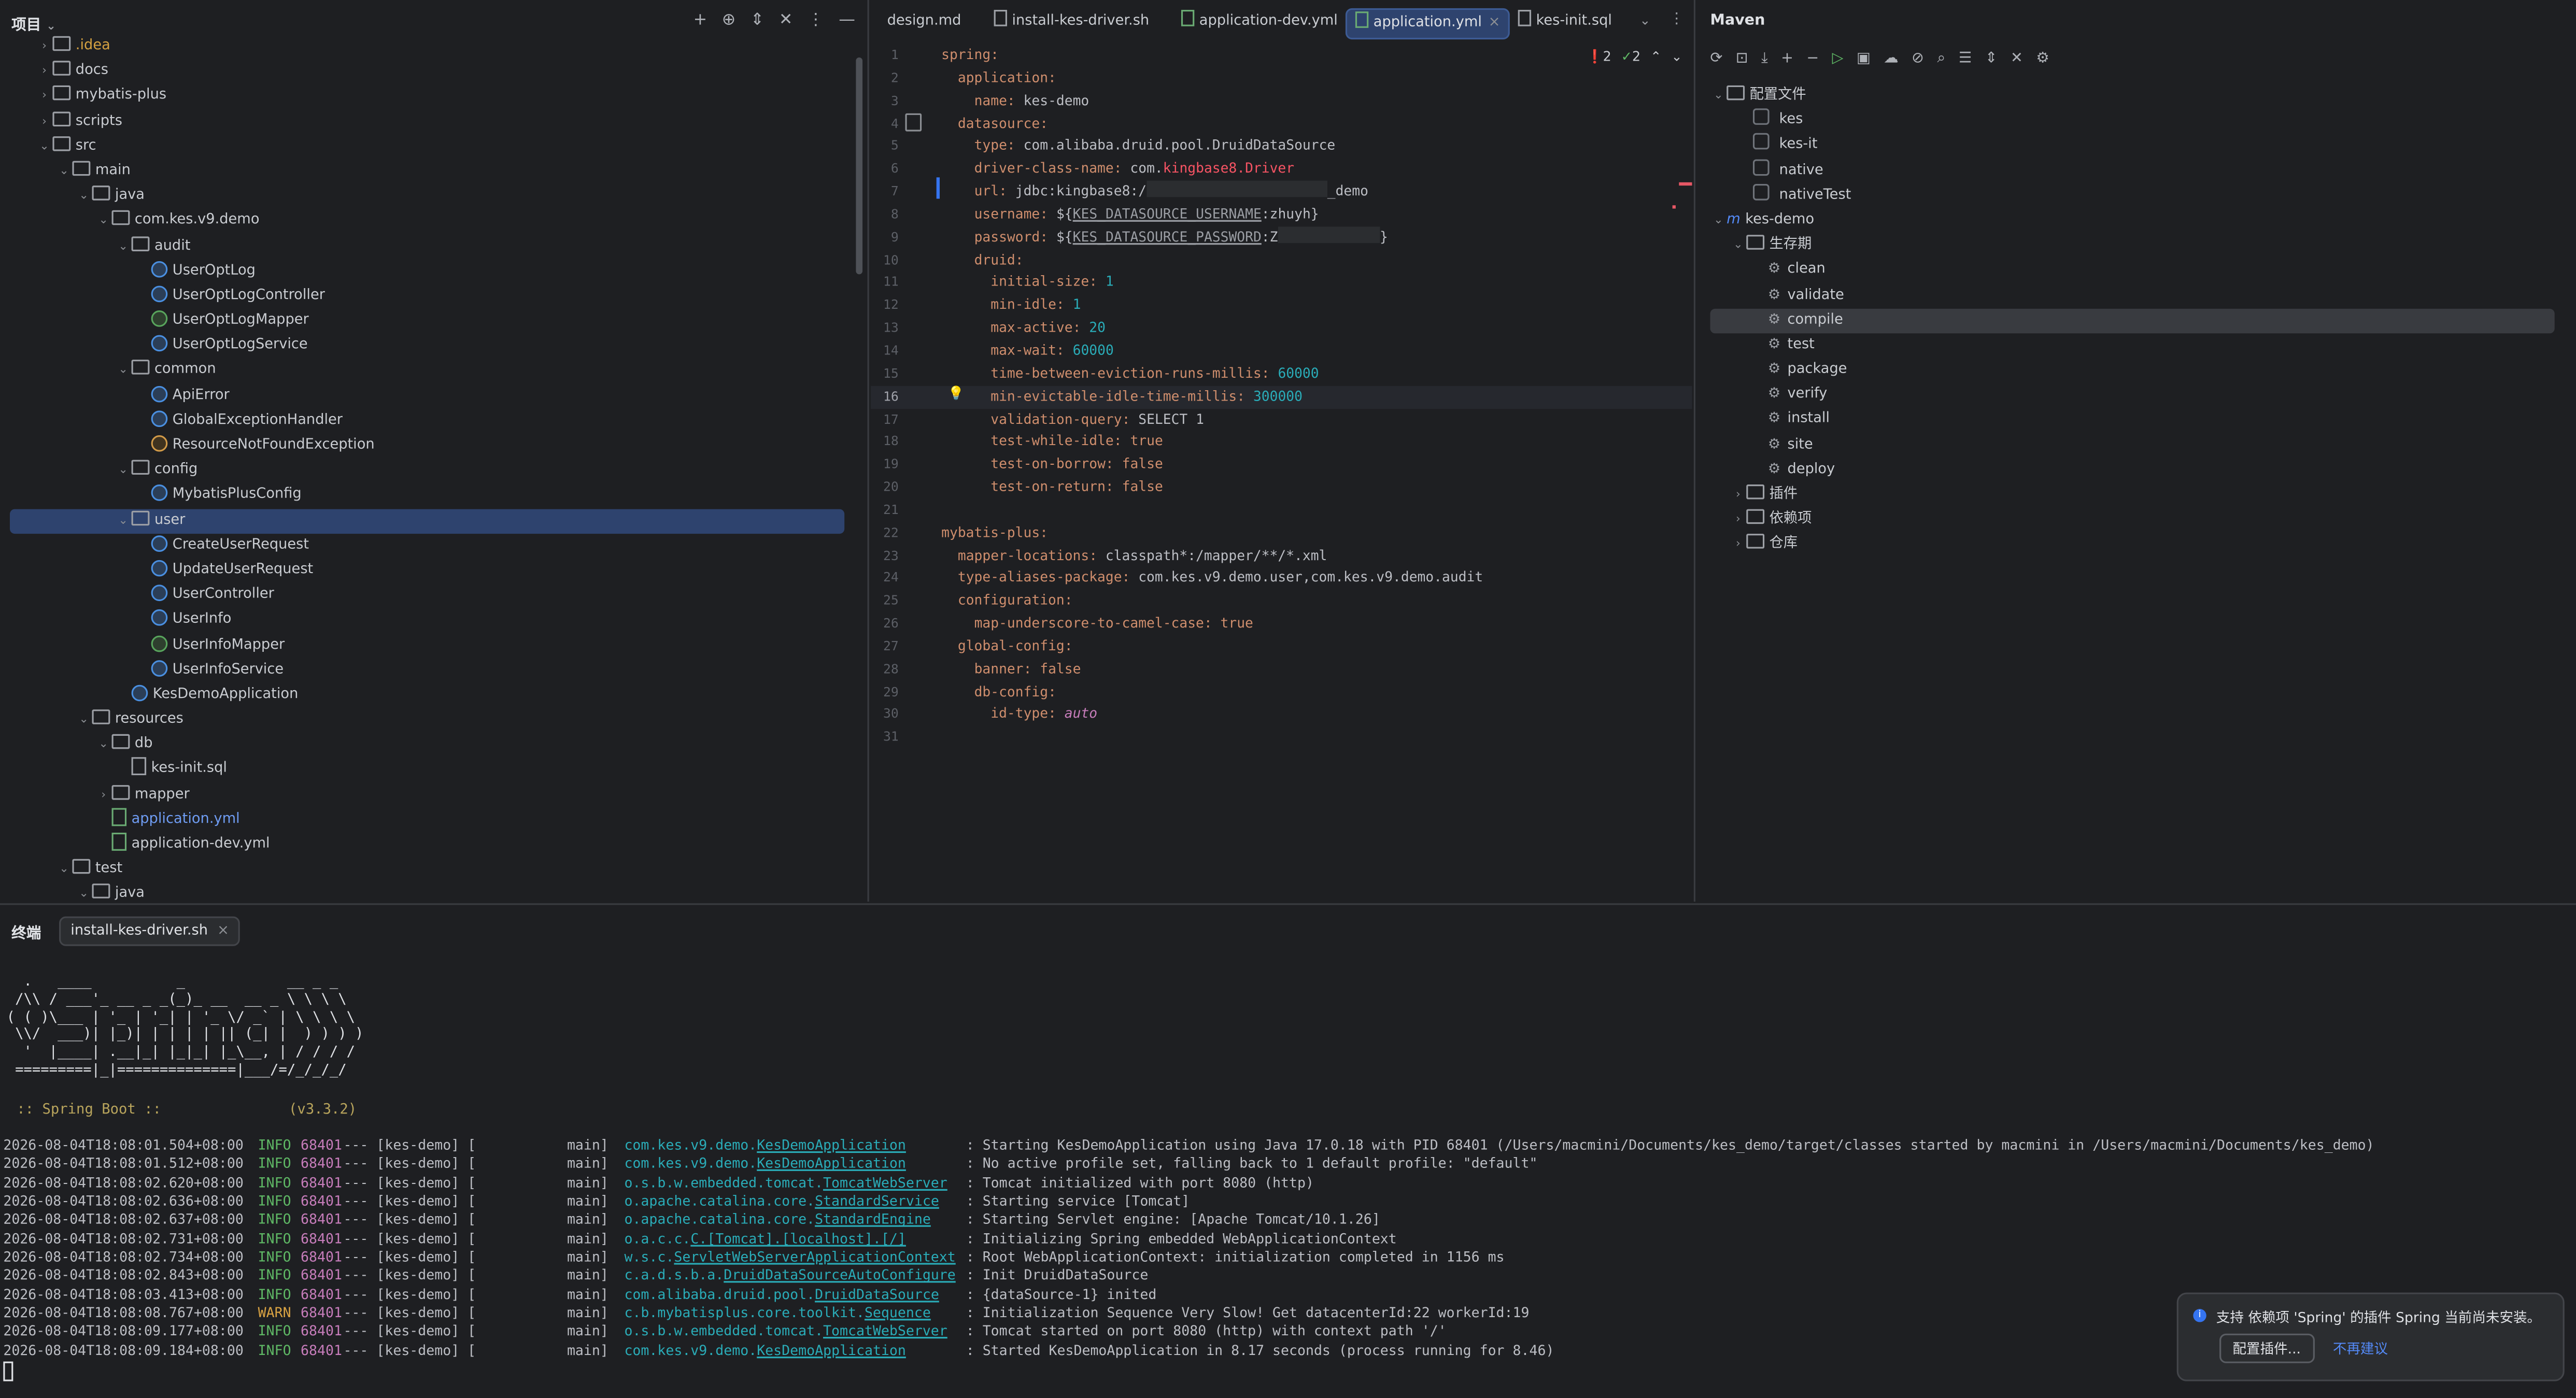  What do you see at coordinates (2132, 196) in the screenshot?
I see `maven-item: nativeTest` at bounding box center [2132, 196].